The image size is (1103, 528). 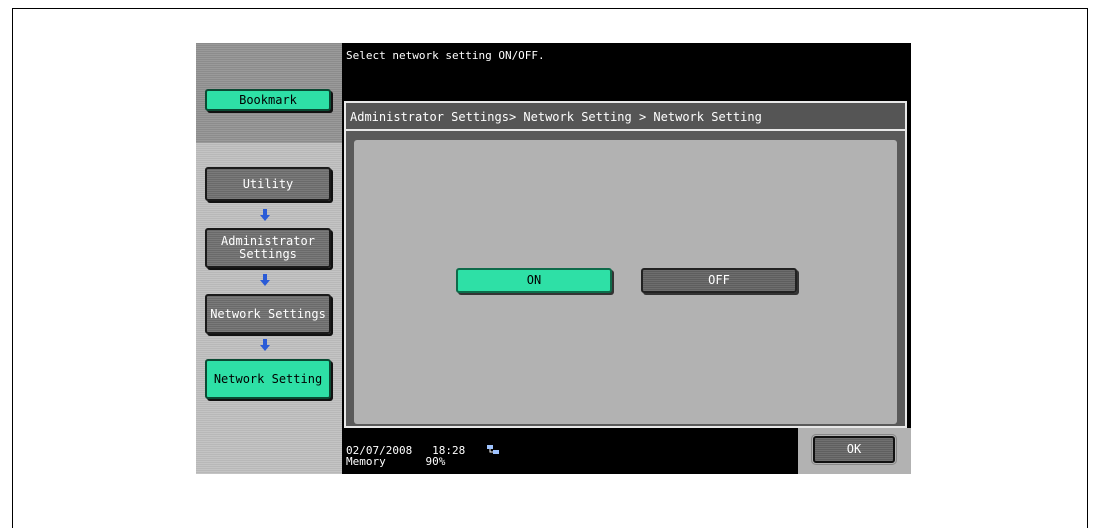 What do you see at coordinates (854, 449) in the screenshot?
I see `ok-button: OK` at bounding box center [854, 449].